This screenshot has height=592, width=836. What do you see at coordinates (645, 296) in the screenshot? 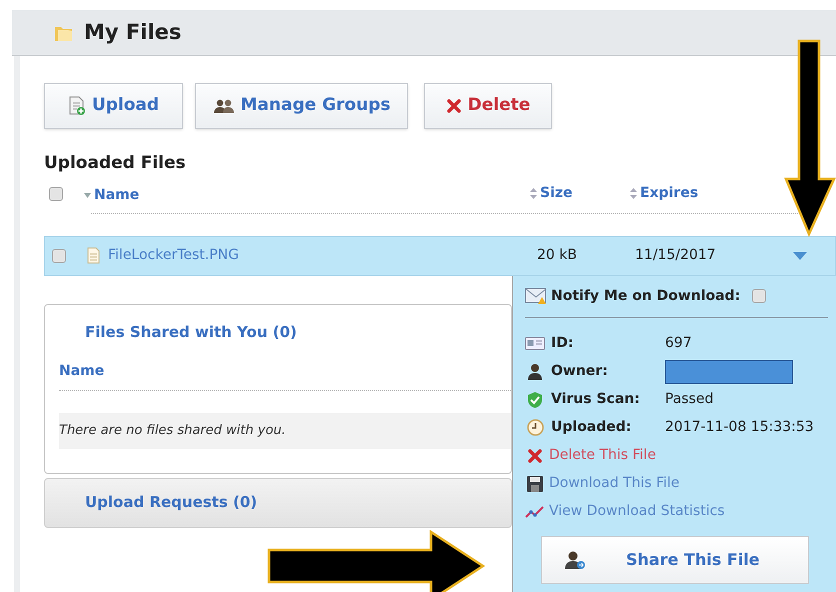
I see `notify-label: Notify Me on Download:` at bounding box center [645, 296].